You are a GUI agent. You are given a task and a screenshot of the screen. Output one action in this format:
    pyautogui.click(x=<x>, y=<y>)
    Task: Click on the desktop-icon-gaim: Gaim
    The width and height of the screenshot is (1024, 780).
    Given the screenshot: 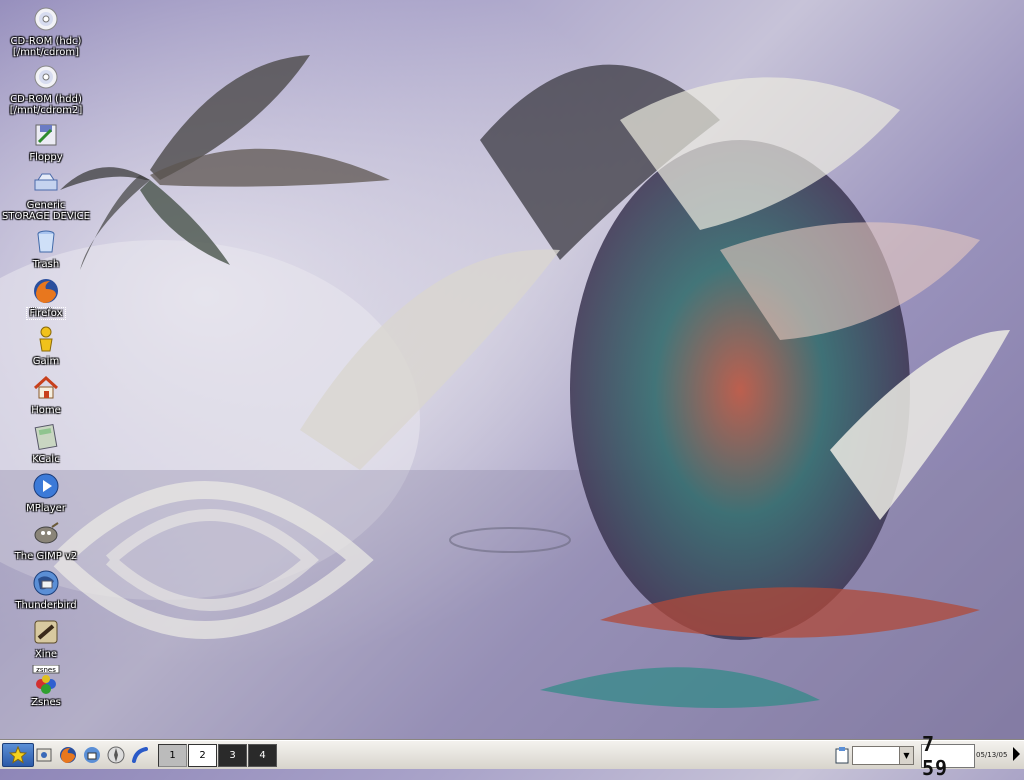 What is the action you would take?
    pyautogui.click(x=47, y=345)
    